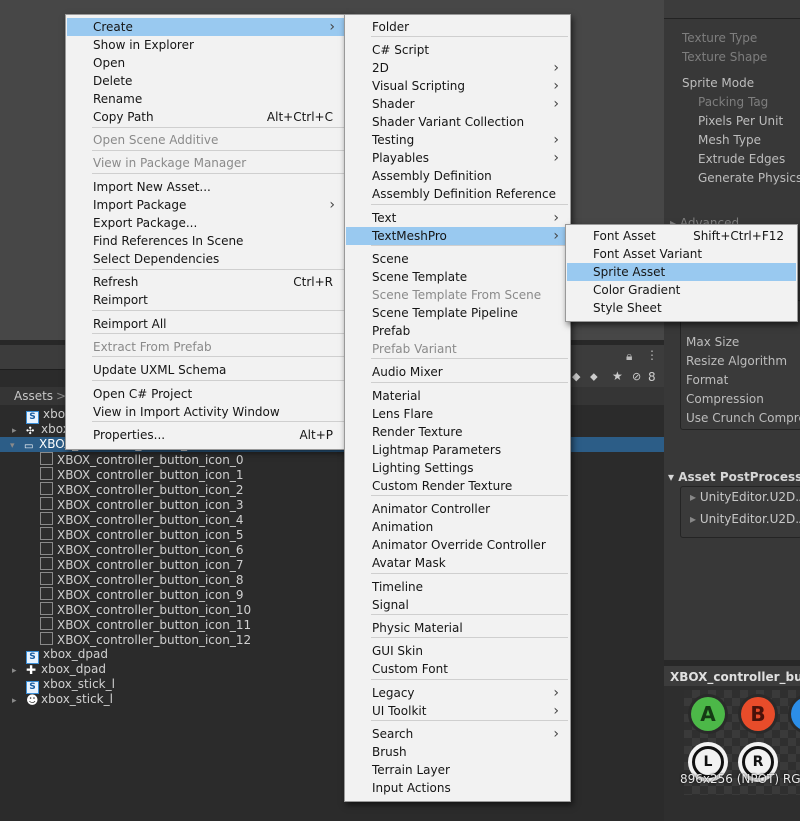 This screenshot has height=821, width=800. What do you see at coordinates (206, 412) in the screenshot?
I see `context-menu-item-view-in-import-activity-window: View in Import Activity Window` at bounding box center [206, 412].